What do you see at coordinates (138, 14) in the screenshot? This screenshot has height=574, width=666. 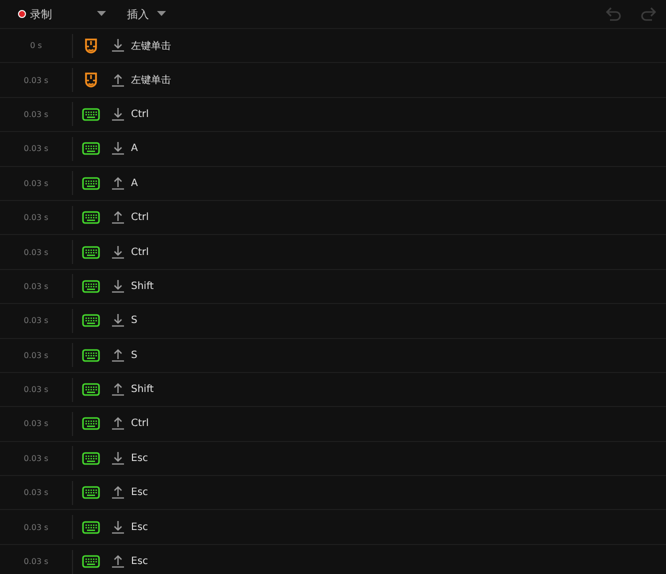 I see `insert-button: 插入` at bounding box center [138, 14].